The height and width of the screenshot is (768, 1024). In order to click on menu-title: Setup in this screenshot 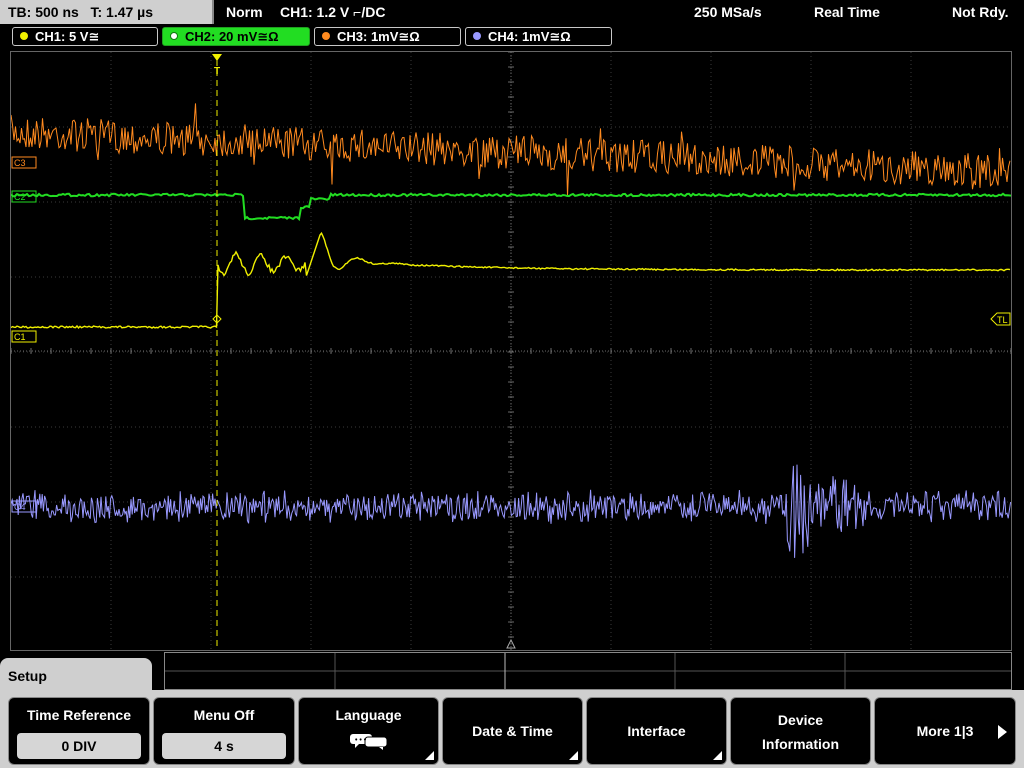, I will do `click(27, 676)`.